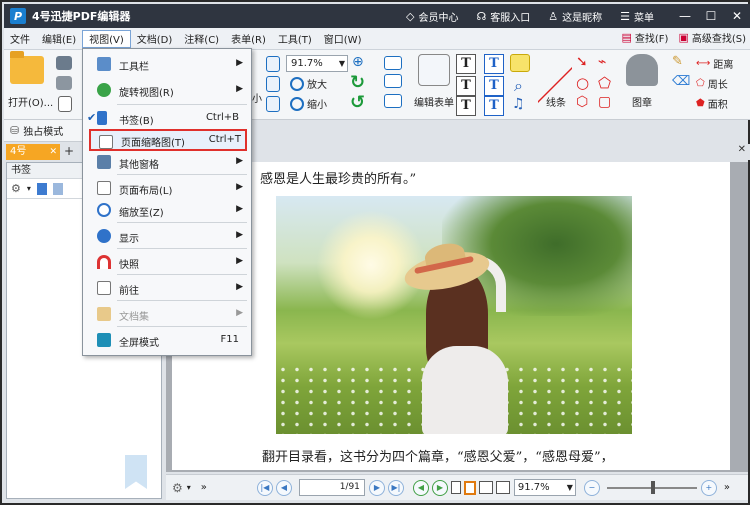  Describe the element at coordinates (685, 16) in the screenshot. I see `minimize-button: —` at that location.